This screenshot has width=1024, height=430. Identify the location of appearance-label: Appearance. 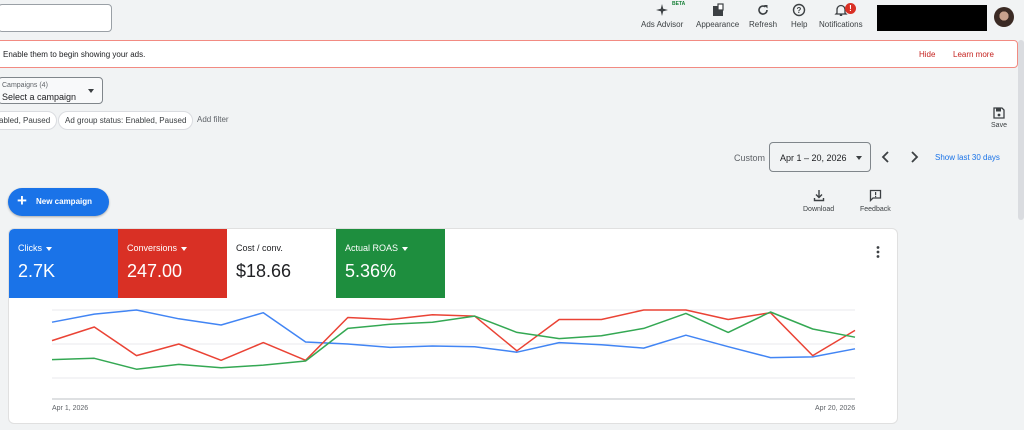
(718, 24).